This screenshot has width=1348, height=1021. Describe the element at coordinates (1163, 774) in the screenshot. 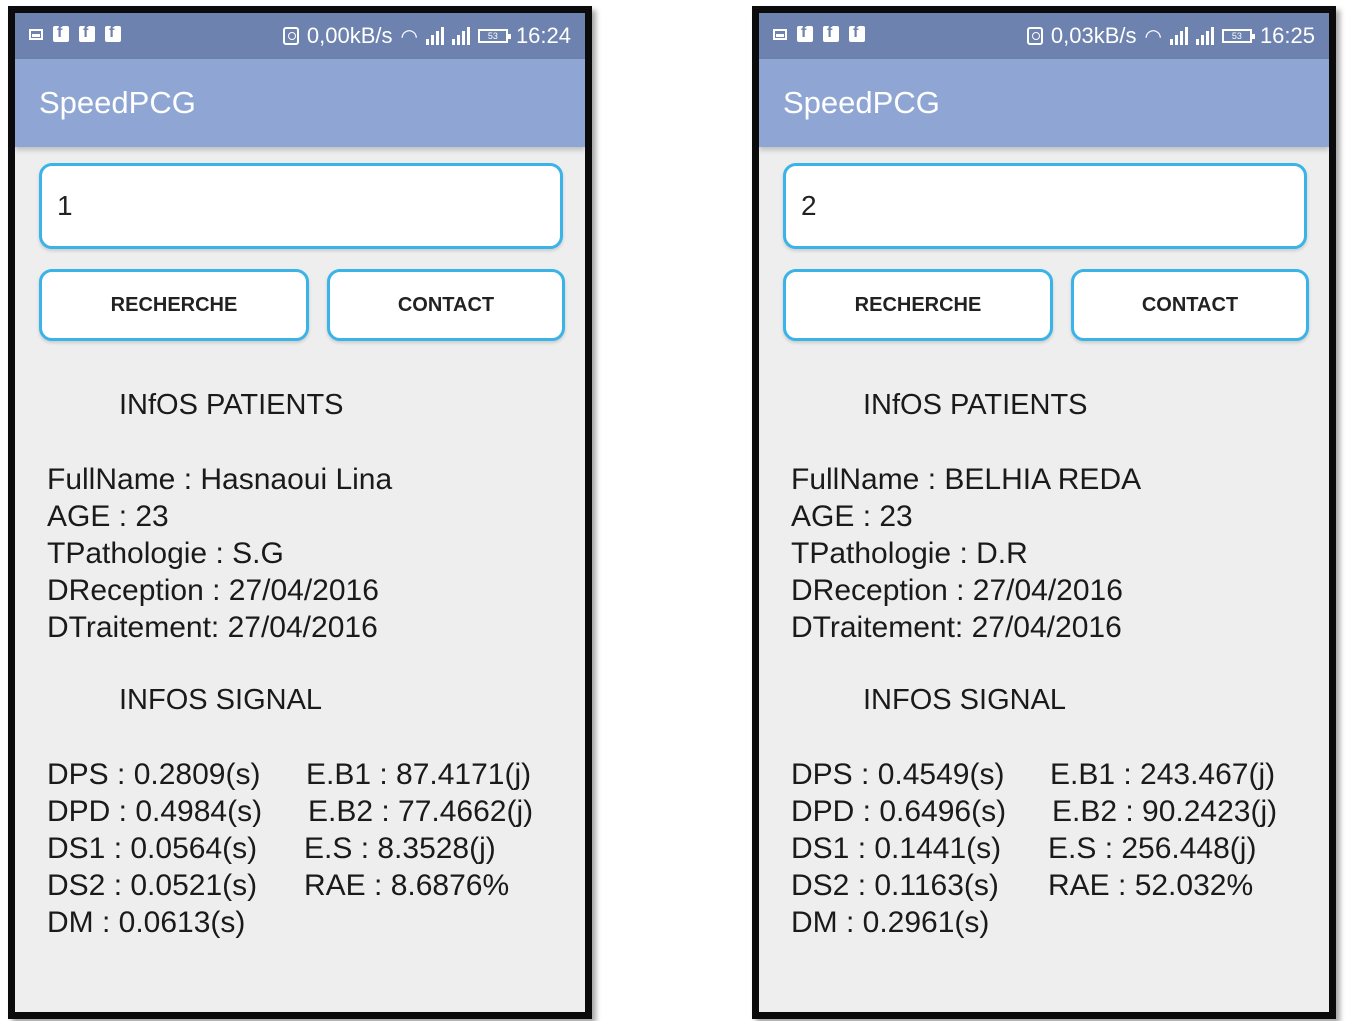

I see `signal-eb1: E.B1 : 243.467(j)` at that location.